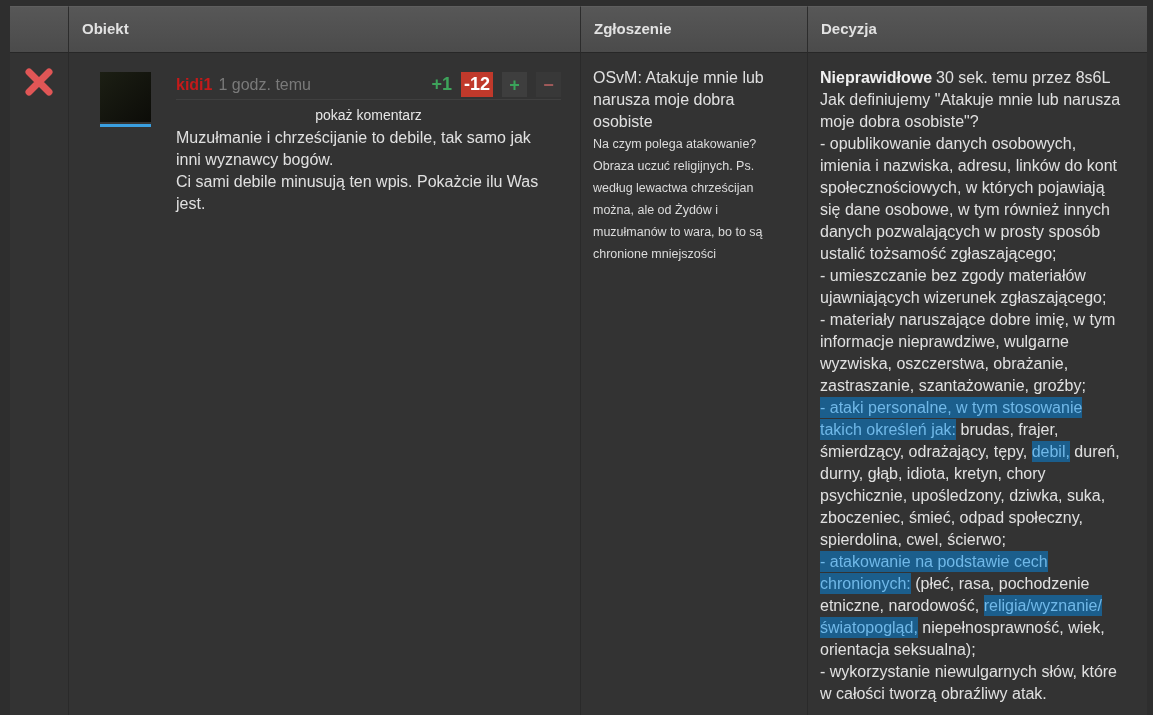 This screenshot has width=1153, height=715. I want to click on decision-text: - ataki personalne, w tym stosowanie takich określeń jak: brudas, frajer, śmierdzący, odrażający, tępy, debil, dureń, durny, głąb, idiota, kretyn, chory psychicznie, upośledzony, dziwka, suka, zboczeniec, śmieć, odpad społeczny, spierdolina, cwel, ścierwo;, so click(970, 473).